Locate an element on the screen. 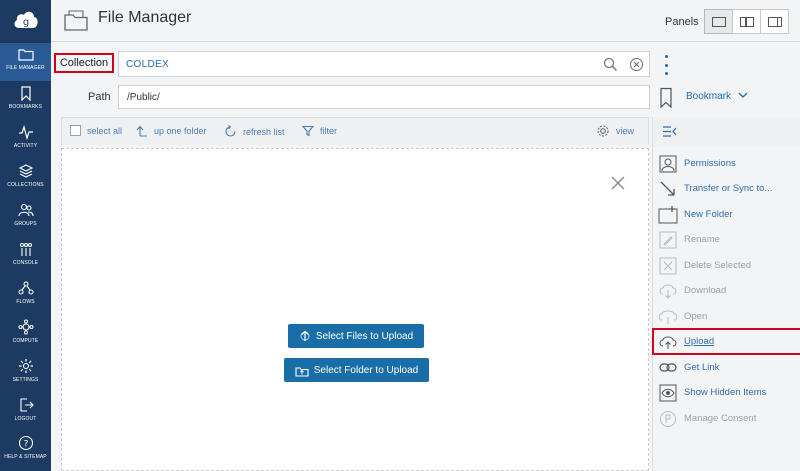  action-label: Download is located at coordinates (705, 290).